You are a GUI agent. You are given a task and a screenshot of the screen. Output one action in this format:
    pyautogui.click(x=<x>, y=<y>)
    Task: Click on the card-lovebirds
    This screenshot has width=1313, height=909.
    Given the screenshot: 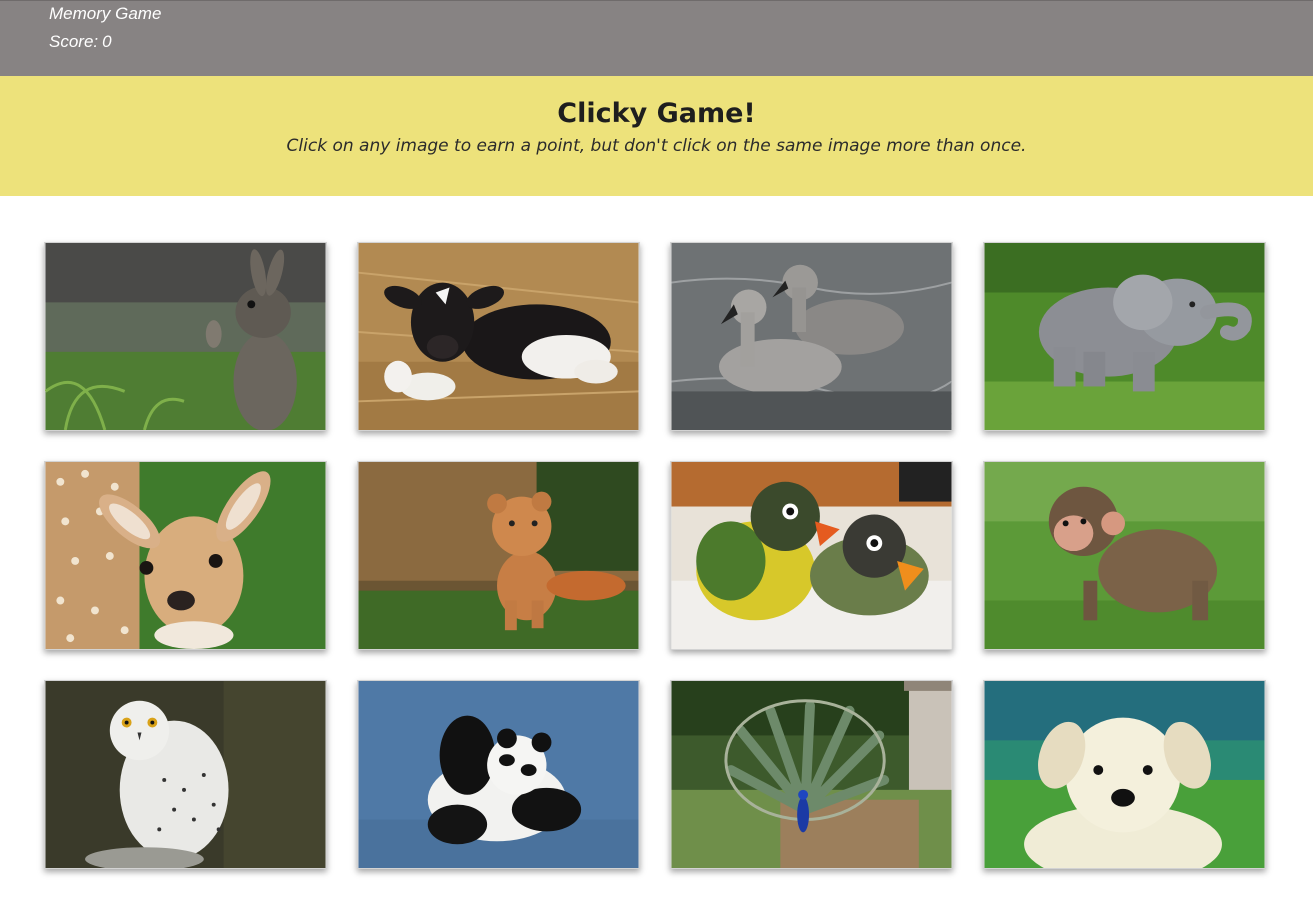 What is the action you would take?
    pyautogui.click(x=811, y=555)
    